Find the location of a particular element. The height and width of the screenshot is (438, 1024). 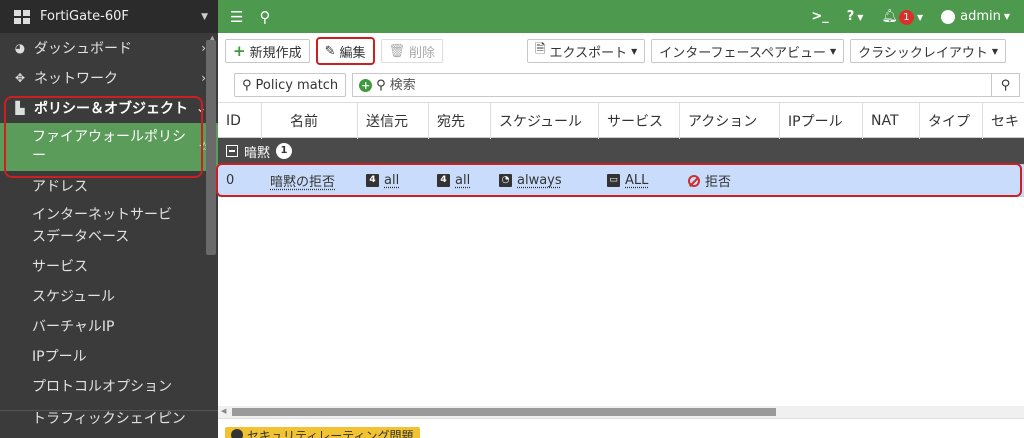

scrollbar-thumb is located at coordinates (504, 412).